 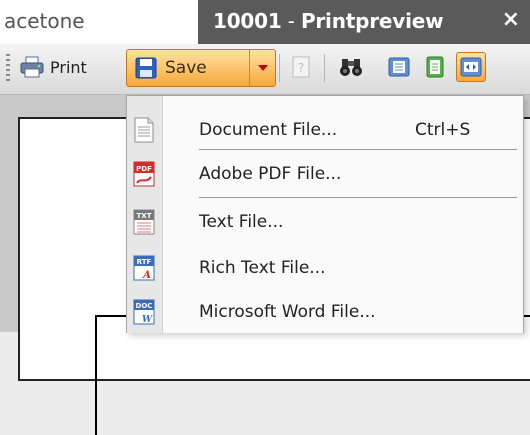 I want to click on save-dropdown-arrow, so click(x=262, y=68).